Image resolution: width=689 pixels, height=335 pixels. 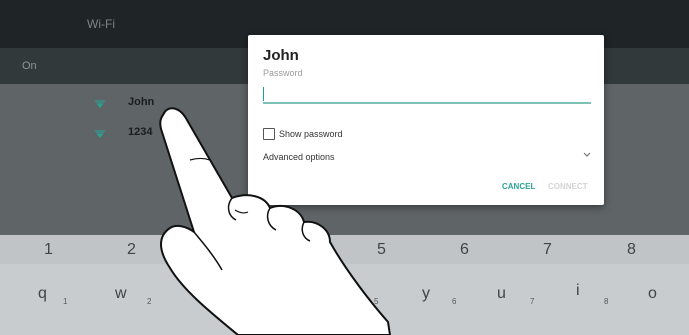 I want to click on show-password-checkbox, so click(x=269, y=134).